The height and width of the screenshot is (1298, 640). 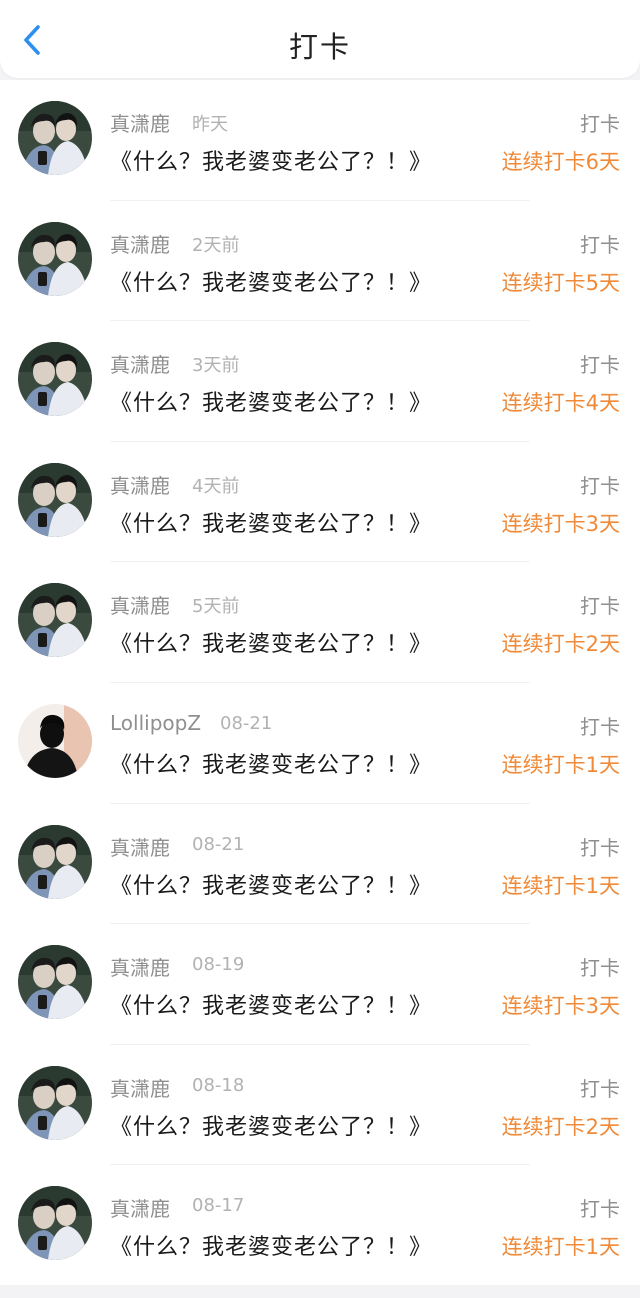 I want to click on checkin-time: 3天前, so click(x=216, y=366).